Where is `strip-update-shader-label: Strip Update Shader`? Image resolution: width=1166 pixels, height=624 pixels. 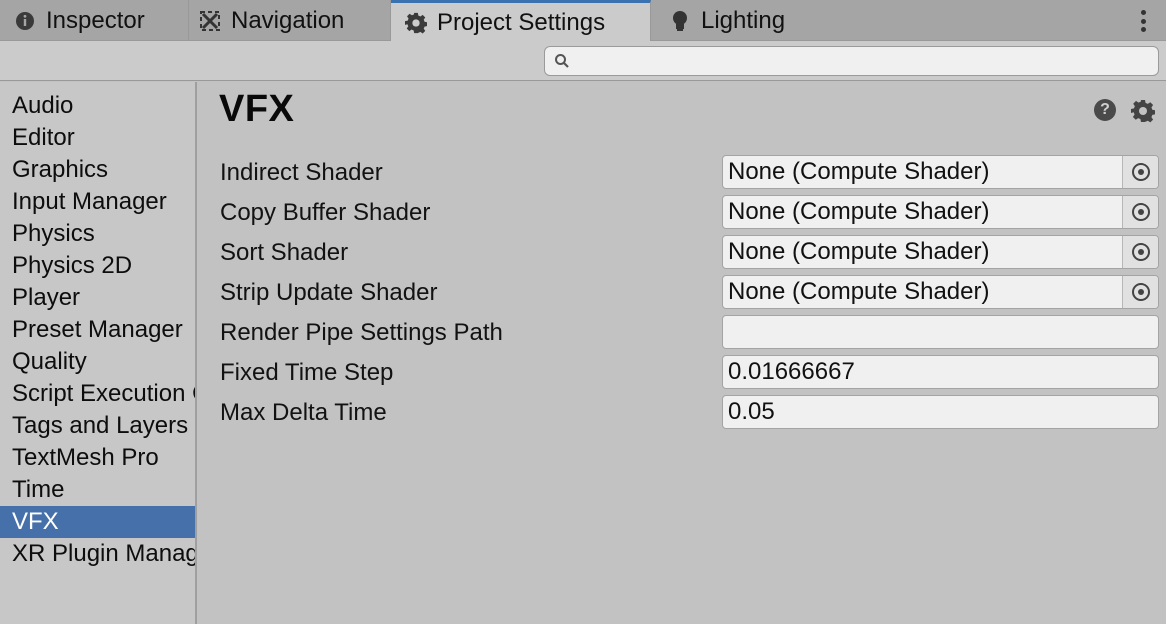
strip-update-shader-label: Strip Update Shader is located at coordinates (329, 292).